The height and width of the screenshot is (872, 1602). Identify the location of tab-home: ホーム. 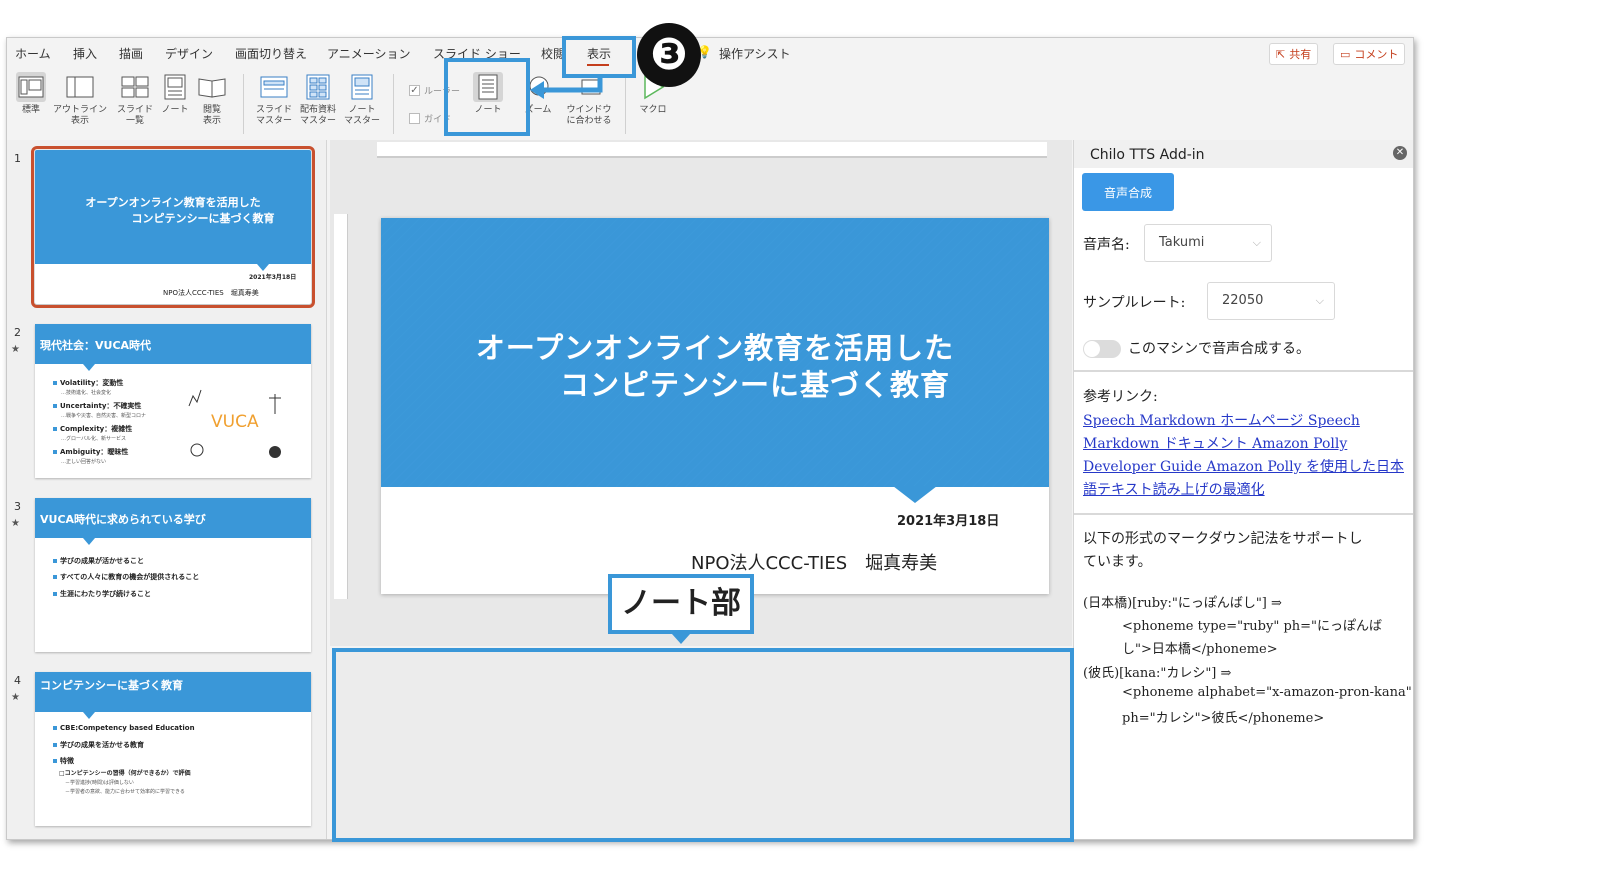
(33, 53).